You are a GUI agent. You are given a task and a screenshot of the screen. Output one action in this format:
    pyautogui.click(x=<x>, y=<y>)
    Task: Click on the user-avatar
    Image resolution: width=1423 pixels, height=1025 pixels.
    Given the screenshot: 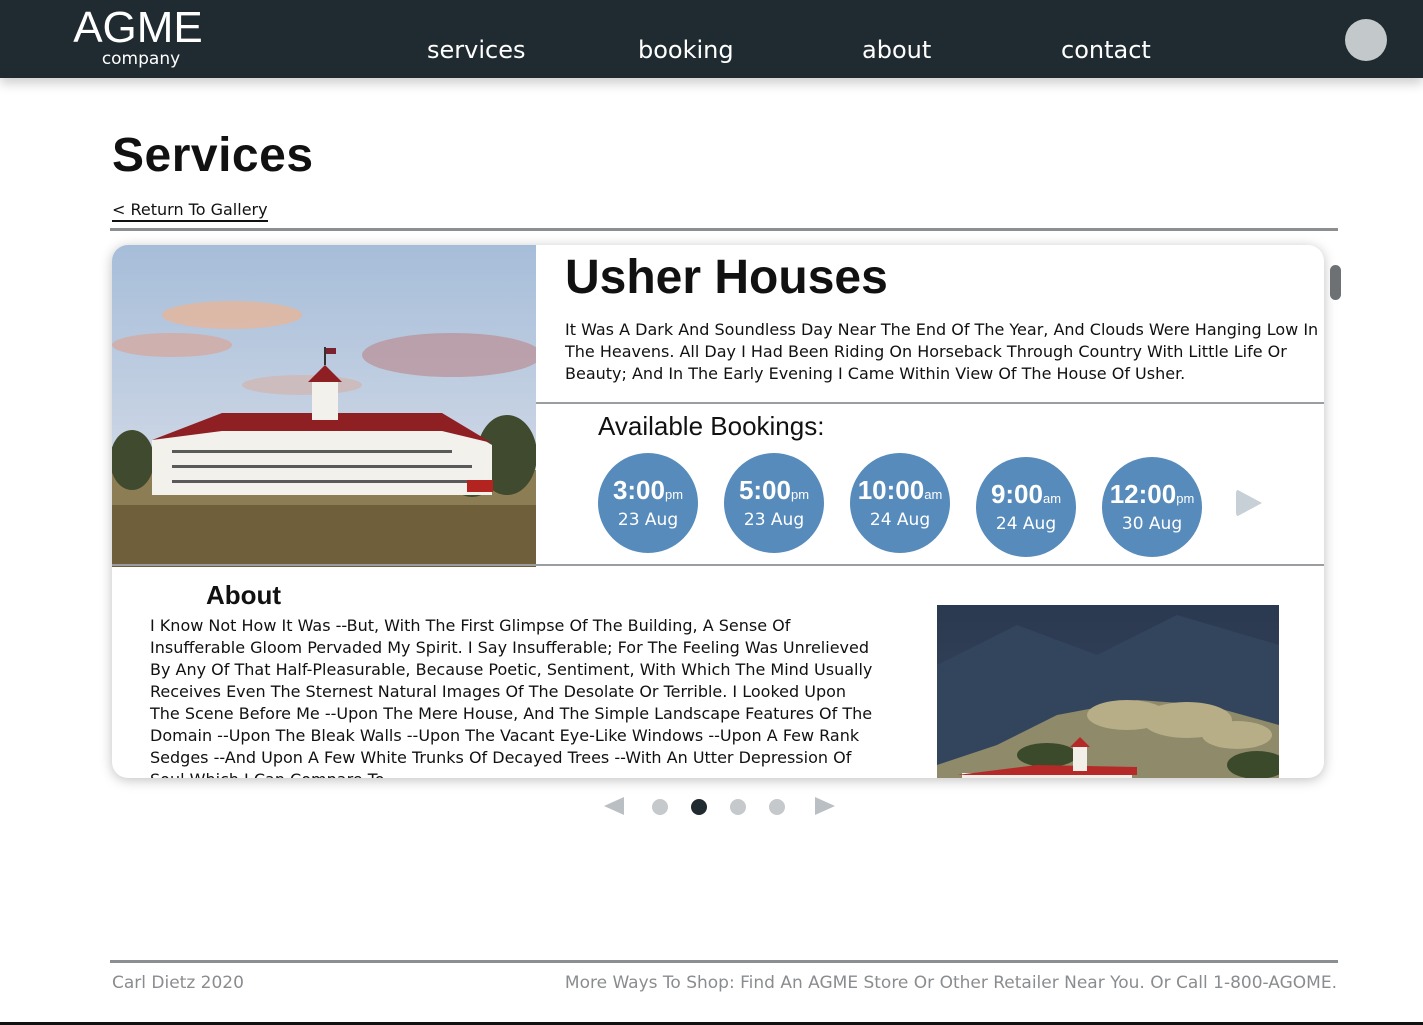 What is the action you would take?
    pyautogui.click(x=1366, y=40)
    